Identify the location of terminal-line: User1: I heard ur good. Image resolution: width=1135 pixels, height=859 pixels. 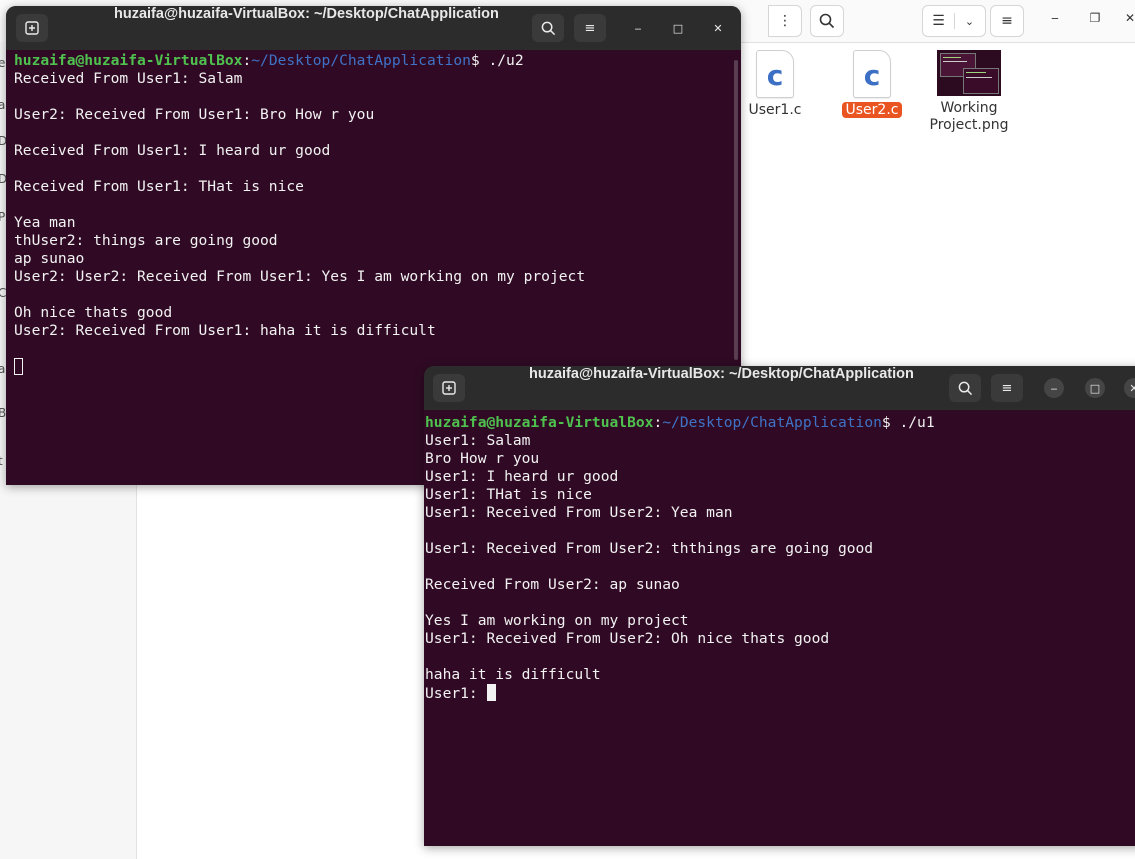
(522, 476).